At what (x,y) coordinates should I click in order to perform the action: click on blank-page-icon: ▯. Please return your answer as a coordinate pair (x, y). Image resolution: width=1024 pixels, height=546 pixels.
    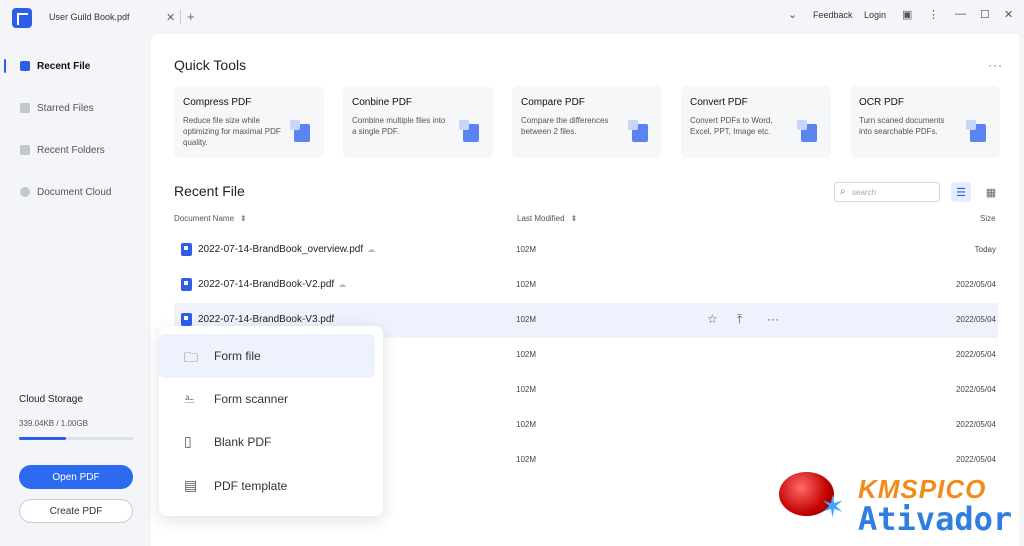
    Looking at the image, I should click on (188, 441).